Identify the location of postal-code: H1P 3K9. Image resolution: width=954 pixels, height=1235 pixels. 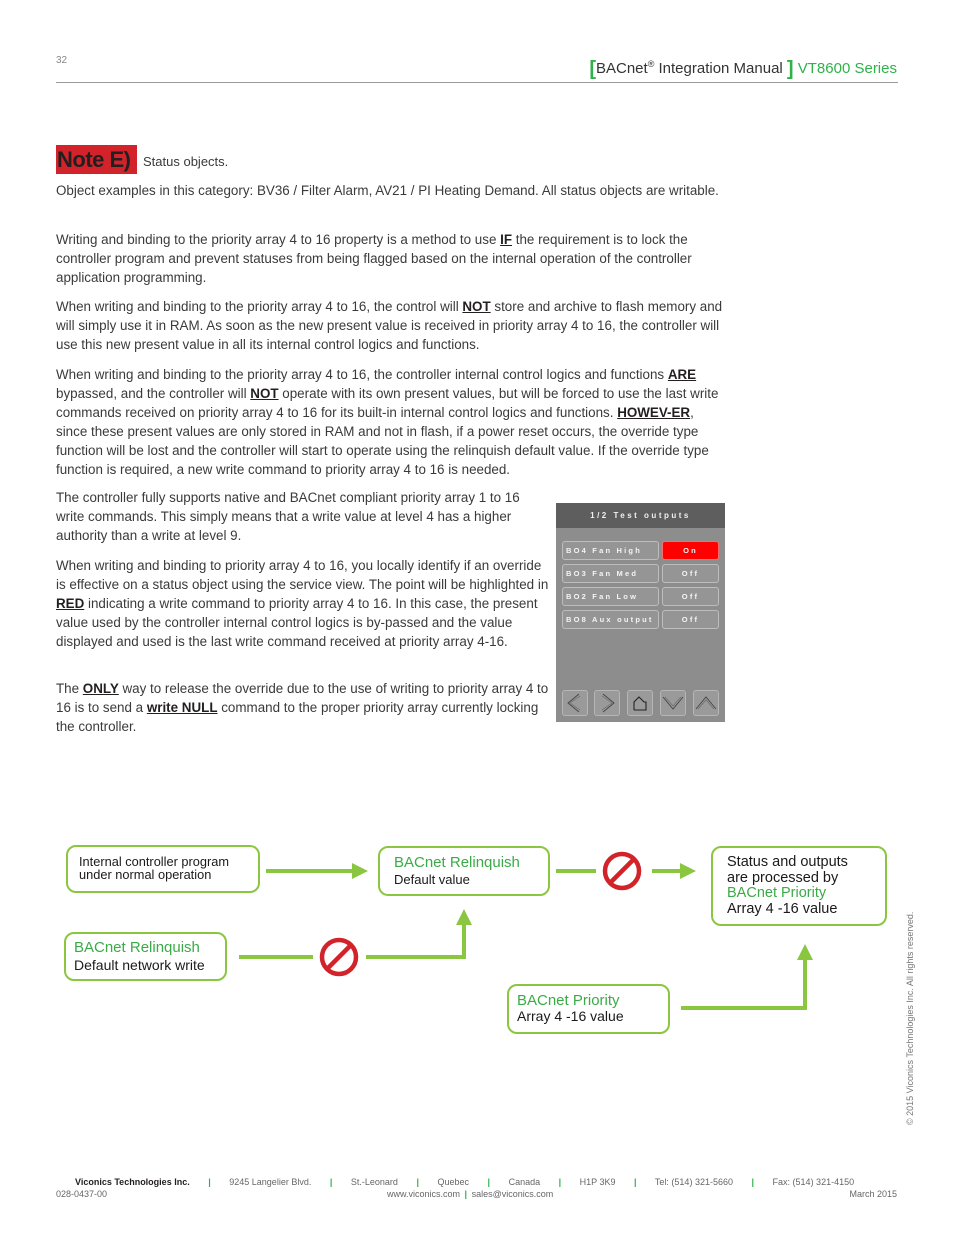
(597, 1182).